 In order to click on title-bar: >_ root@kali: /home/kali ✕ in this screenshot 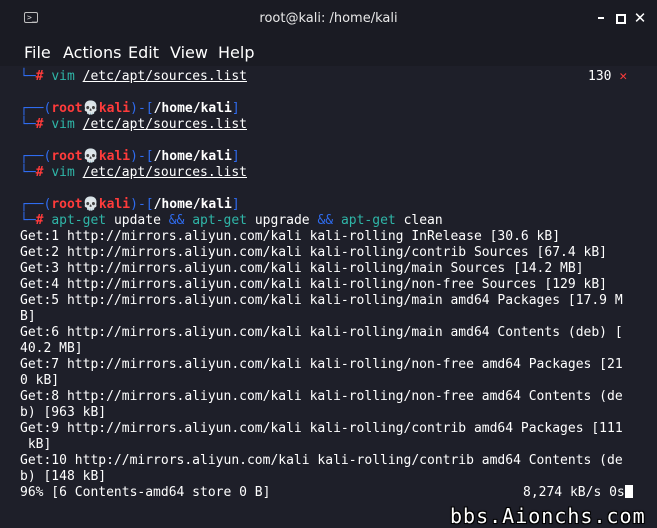, I will do `click(328, 19)`.